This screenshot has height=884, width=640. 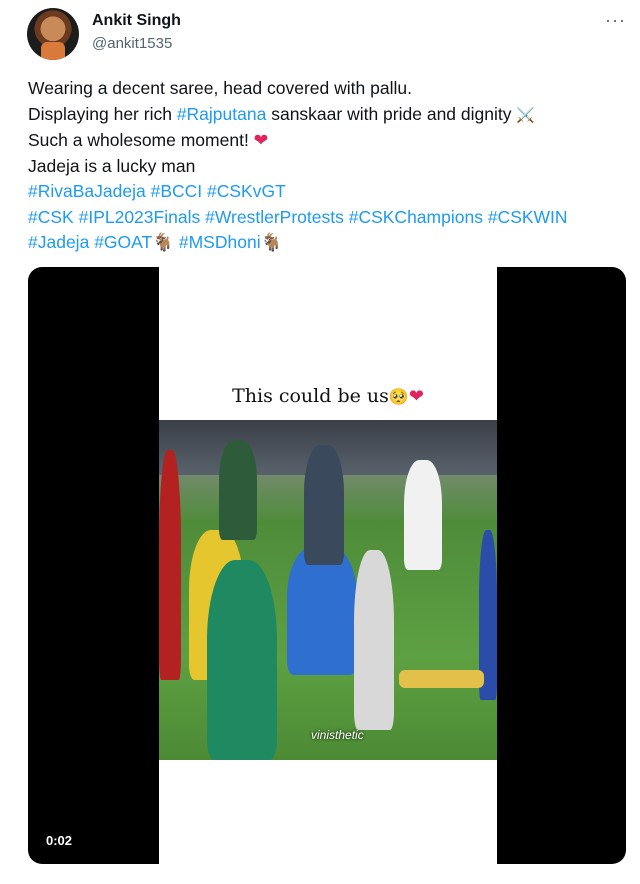 I want to click on hashtag-msdhoni: #MSDhoni🐐, so click(x=231, y=242).